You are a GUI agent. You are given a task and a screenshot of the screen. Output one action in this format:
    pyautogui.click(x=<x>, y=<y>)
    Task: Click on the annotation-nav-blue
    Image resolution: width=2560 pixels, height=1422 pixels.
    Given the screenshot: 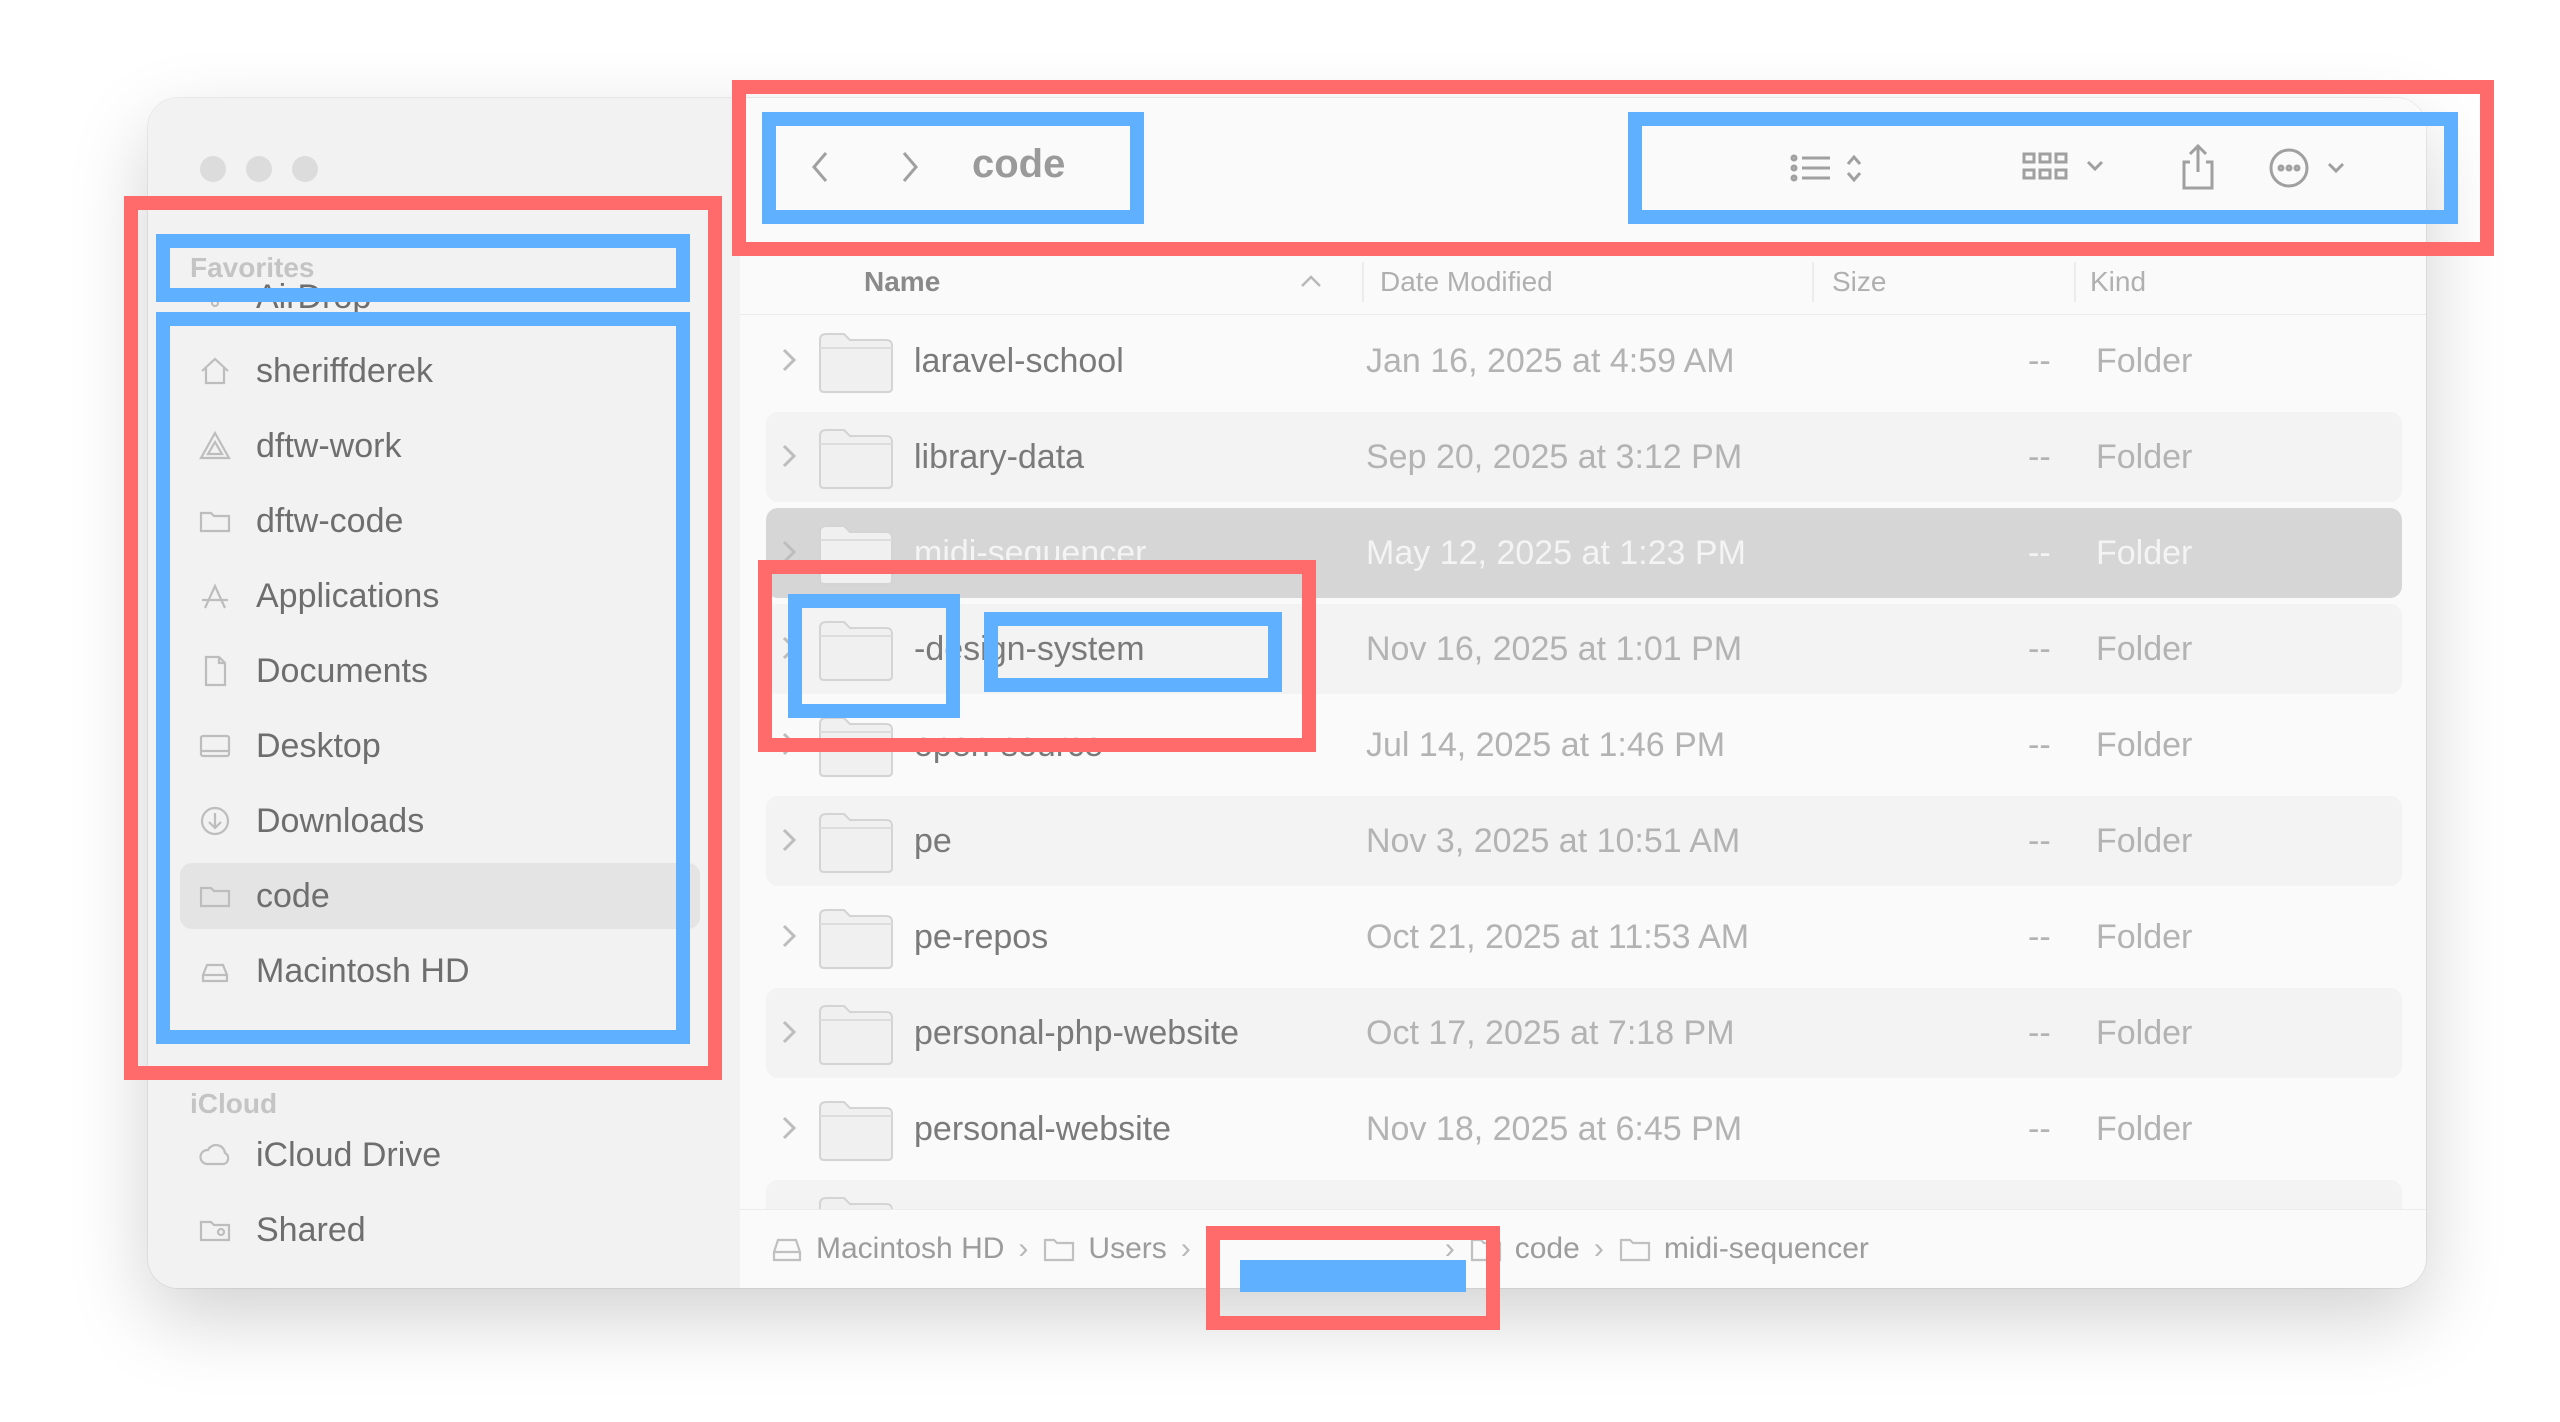 What is the action you would take?
    pyautogui.click(x=953, y=168)
    